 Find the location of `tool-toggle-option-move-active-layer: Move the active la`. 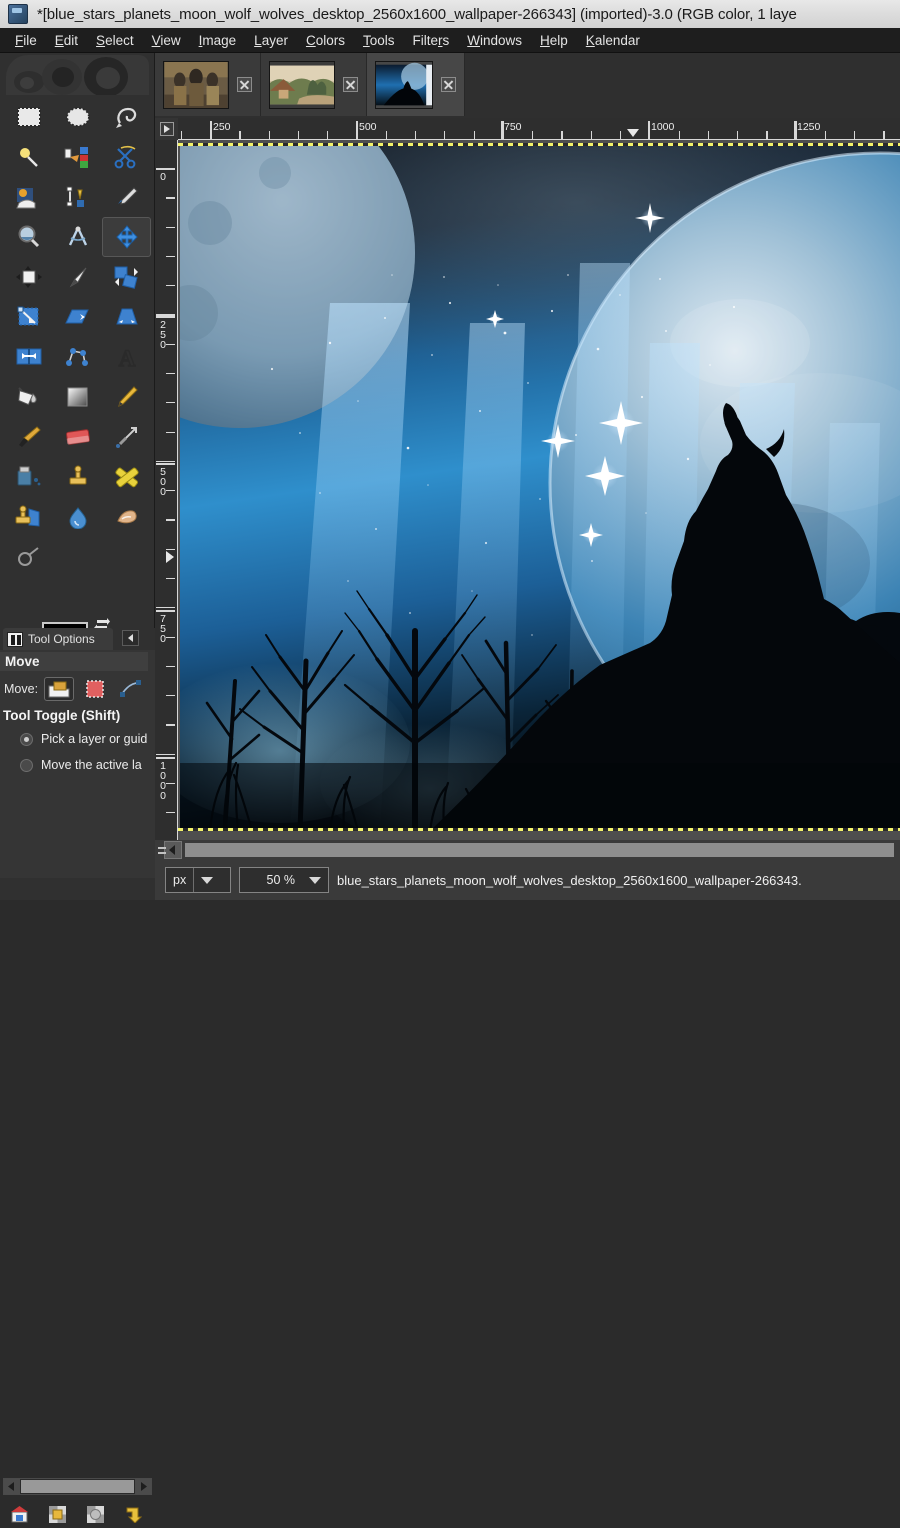

tool-toggle-option-move-active-layer: Move the active la is located at coordinates (81, 765).